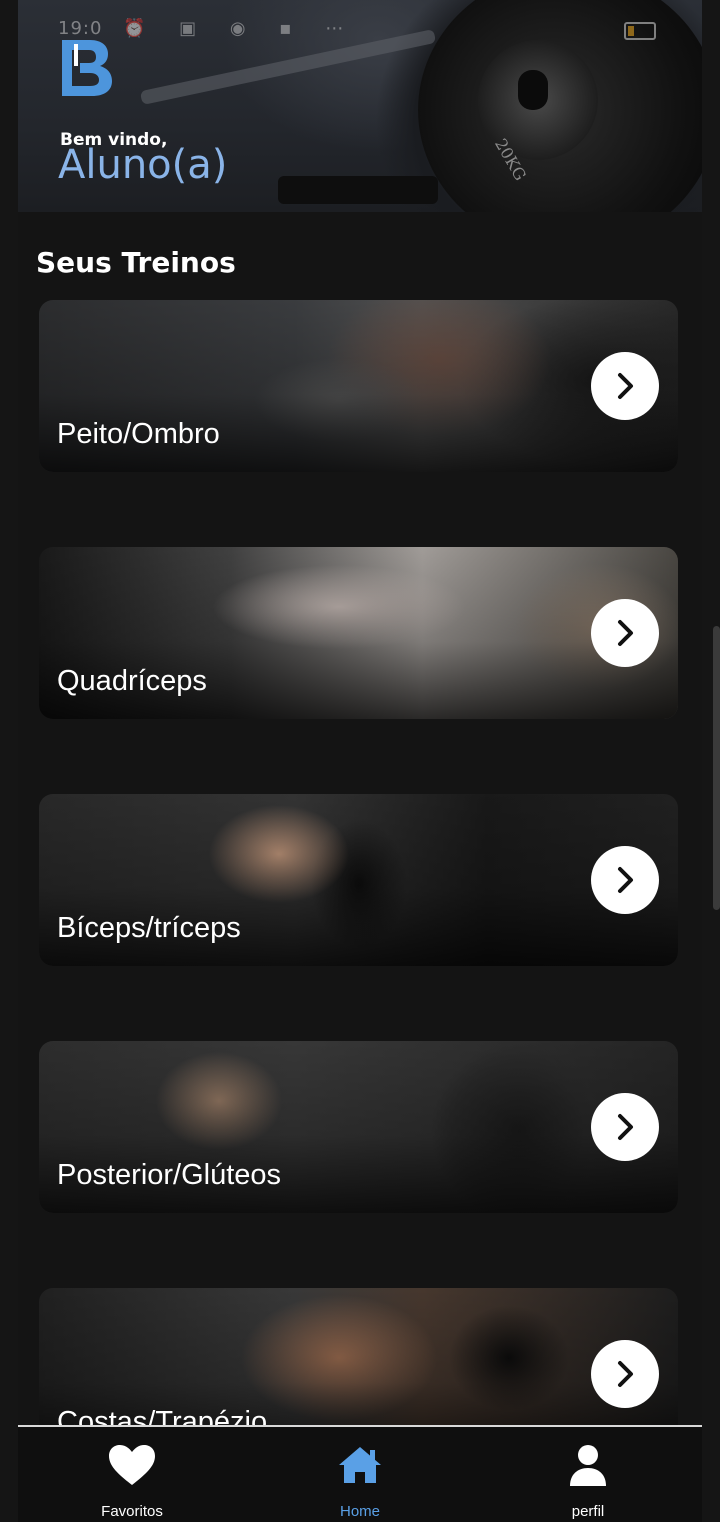  I want to click on workout-label: Peito/Ombro, so click(138, 434).